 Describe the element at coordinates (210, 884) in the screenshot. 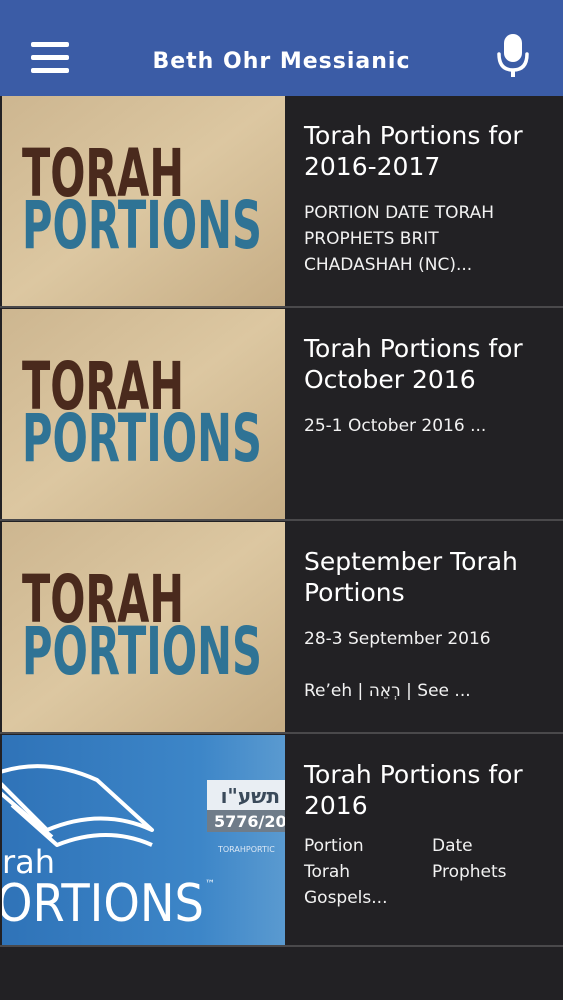

I see `thumb-tm: ™` at that location.